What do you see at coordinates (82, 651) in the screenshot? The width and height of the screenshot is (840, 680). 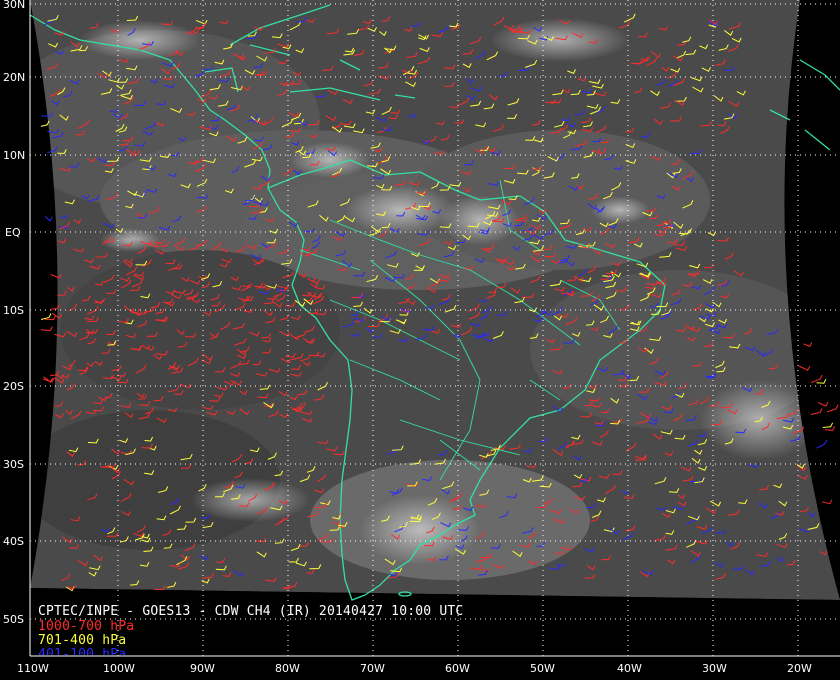 I see `legend-item-high-level: 401-100 hPa` at bounding box center [82, 651].